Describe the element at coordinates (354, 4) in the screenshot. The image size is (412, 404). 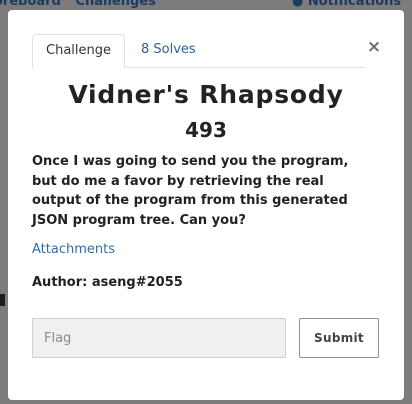
I see `bg-nav-notifications: Notifications` at that location.